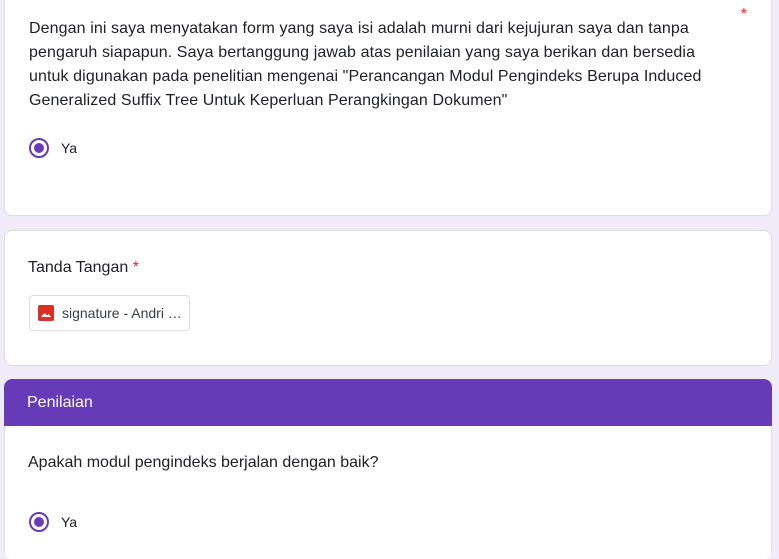 The image size is (779, 559). I want to click on image-file-icon, so click(46, 313).